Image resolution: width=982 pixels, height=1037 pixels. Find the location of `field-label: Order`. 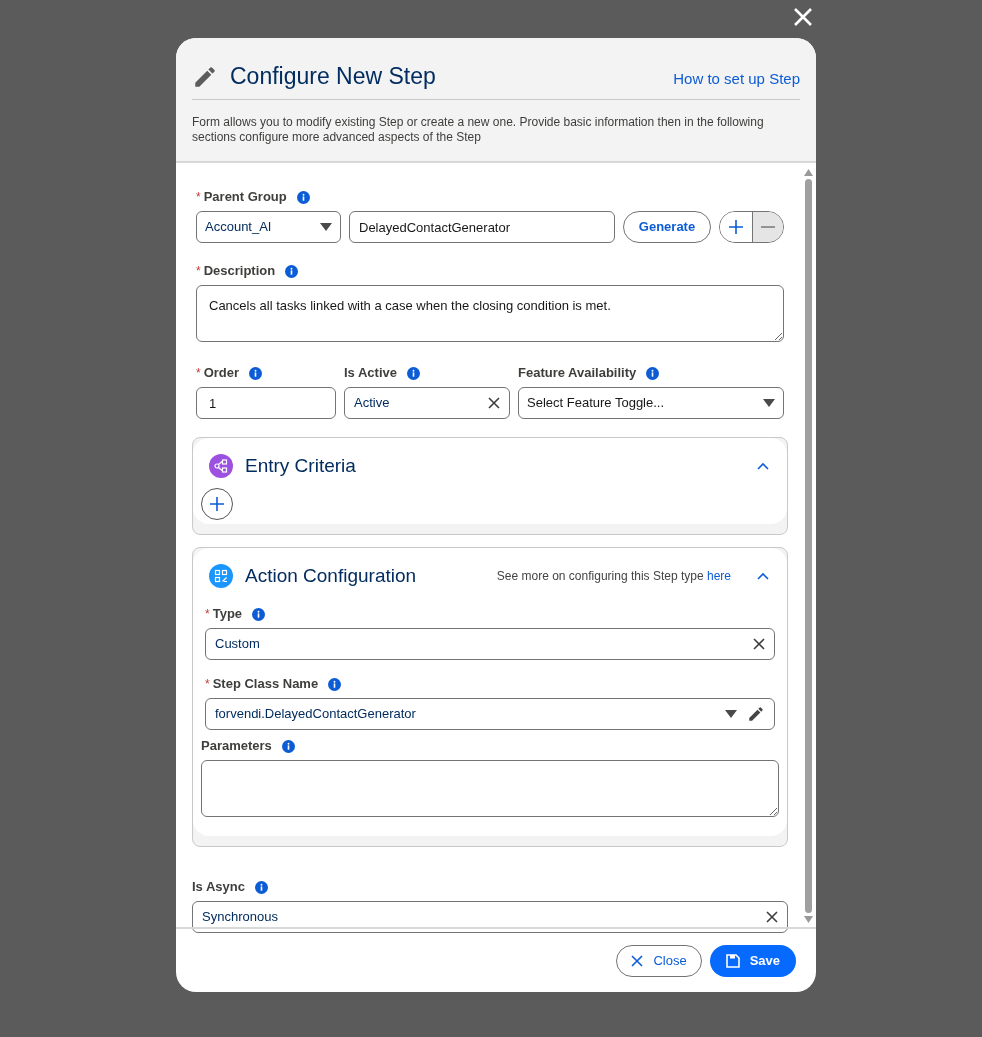

field-label: Order is located at coordinates (221, 373).